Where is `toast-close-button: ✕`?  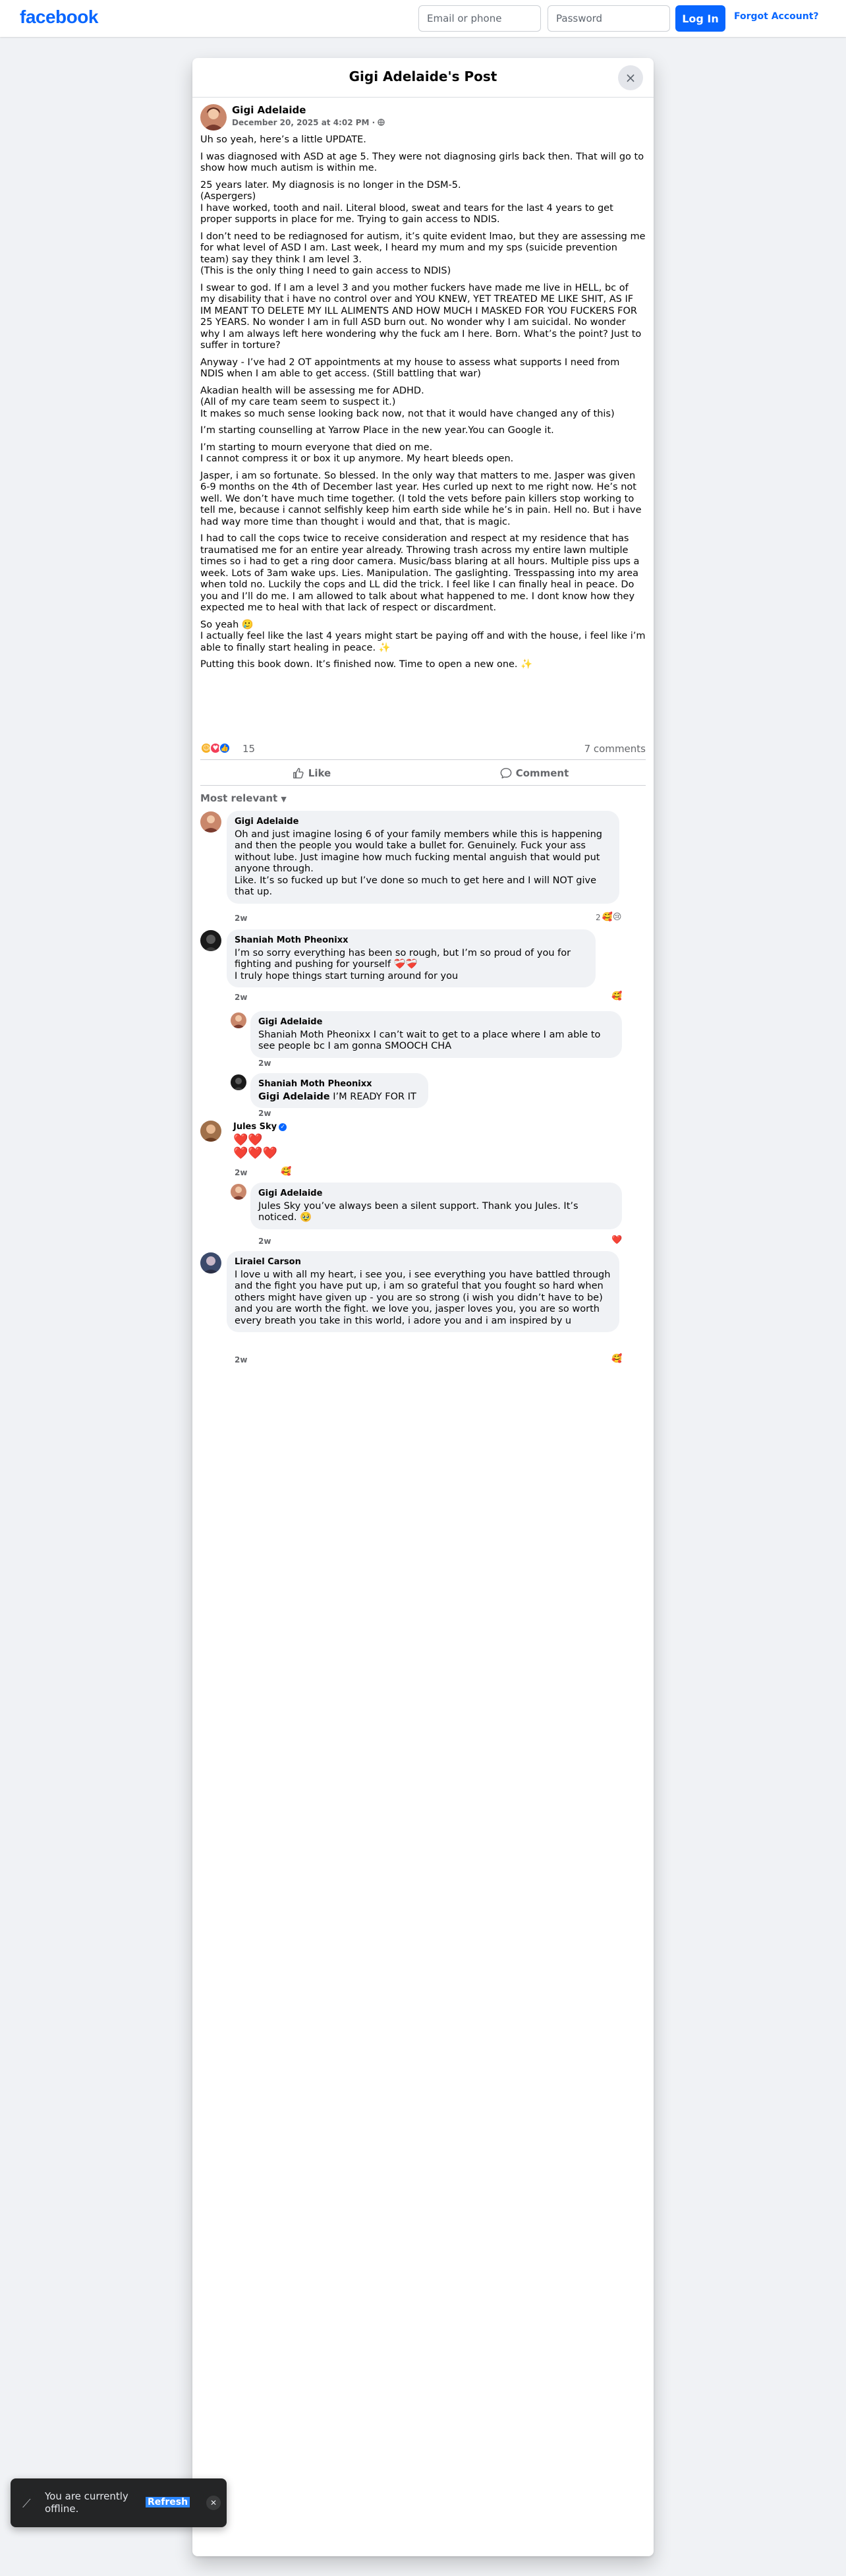 toast-close-button: ✕ is located at coordinates (214, 2503).